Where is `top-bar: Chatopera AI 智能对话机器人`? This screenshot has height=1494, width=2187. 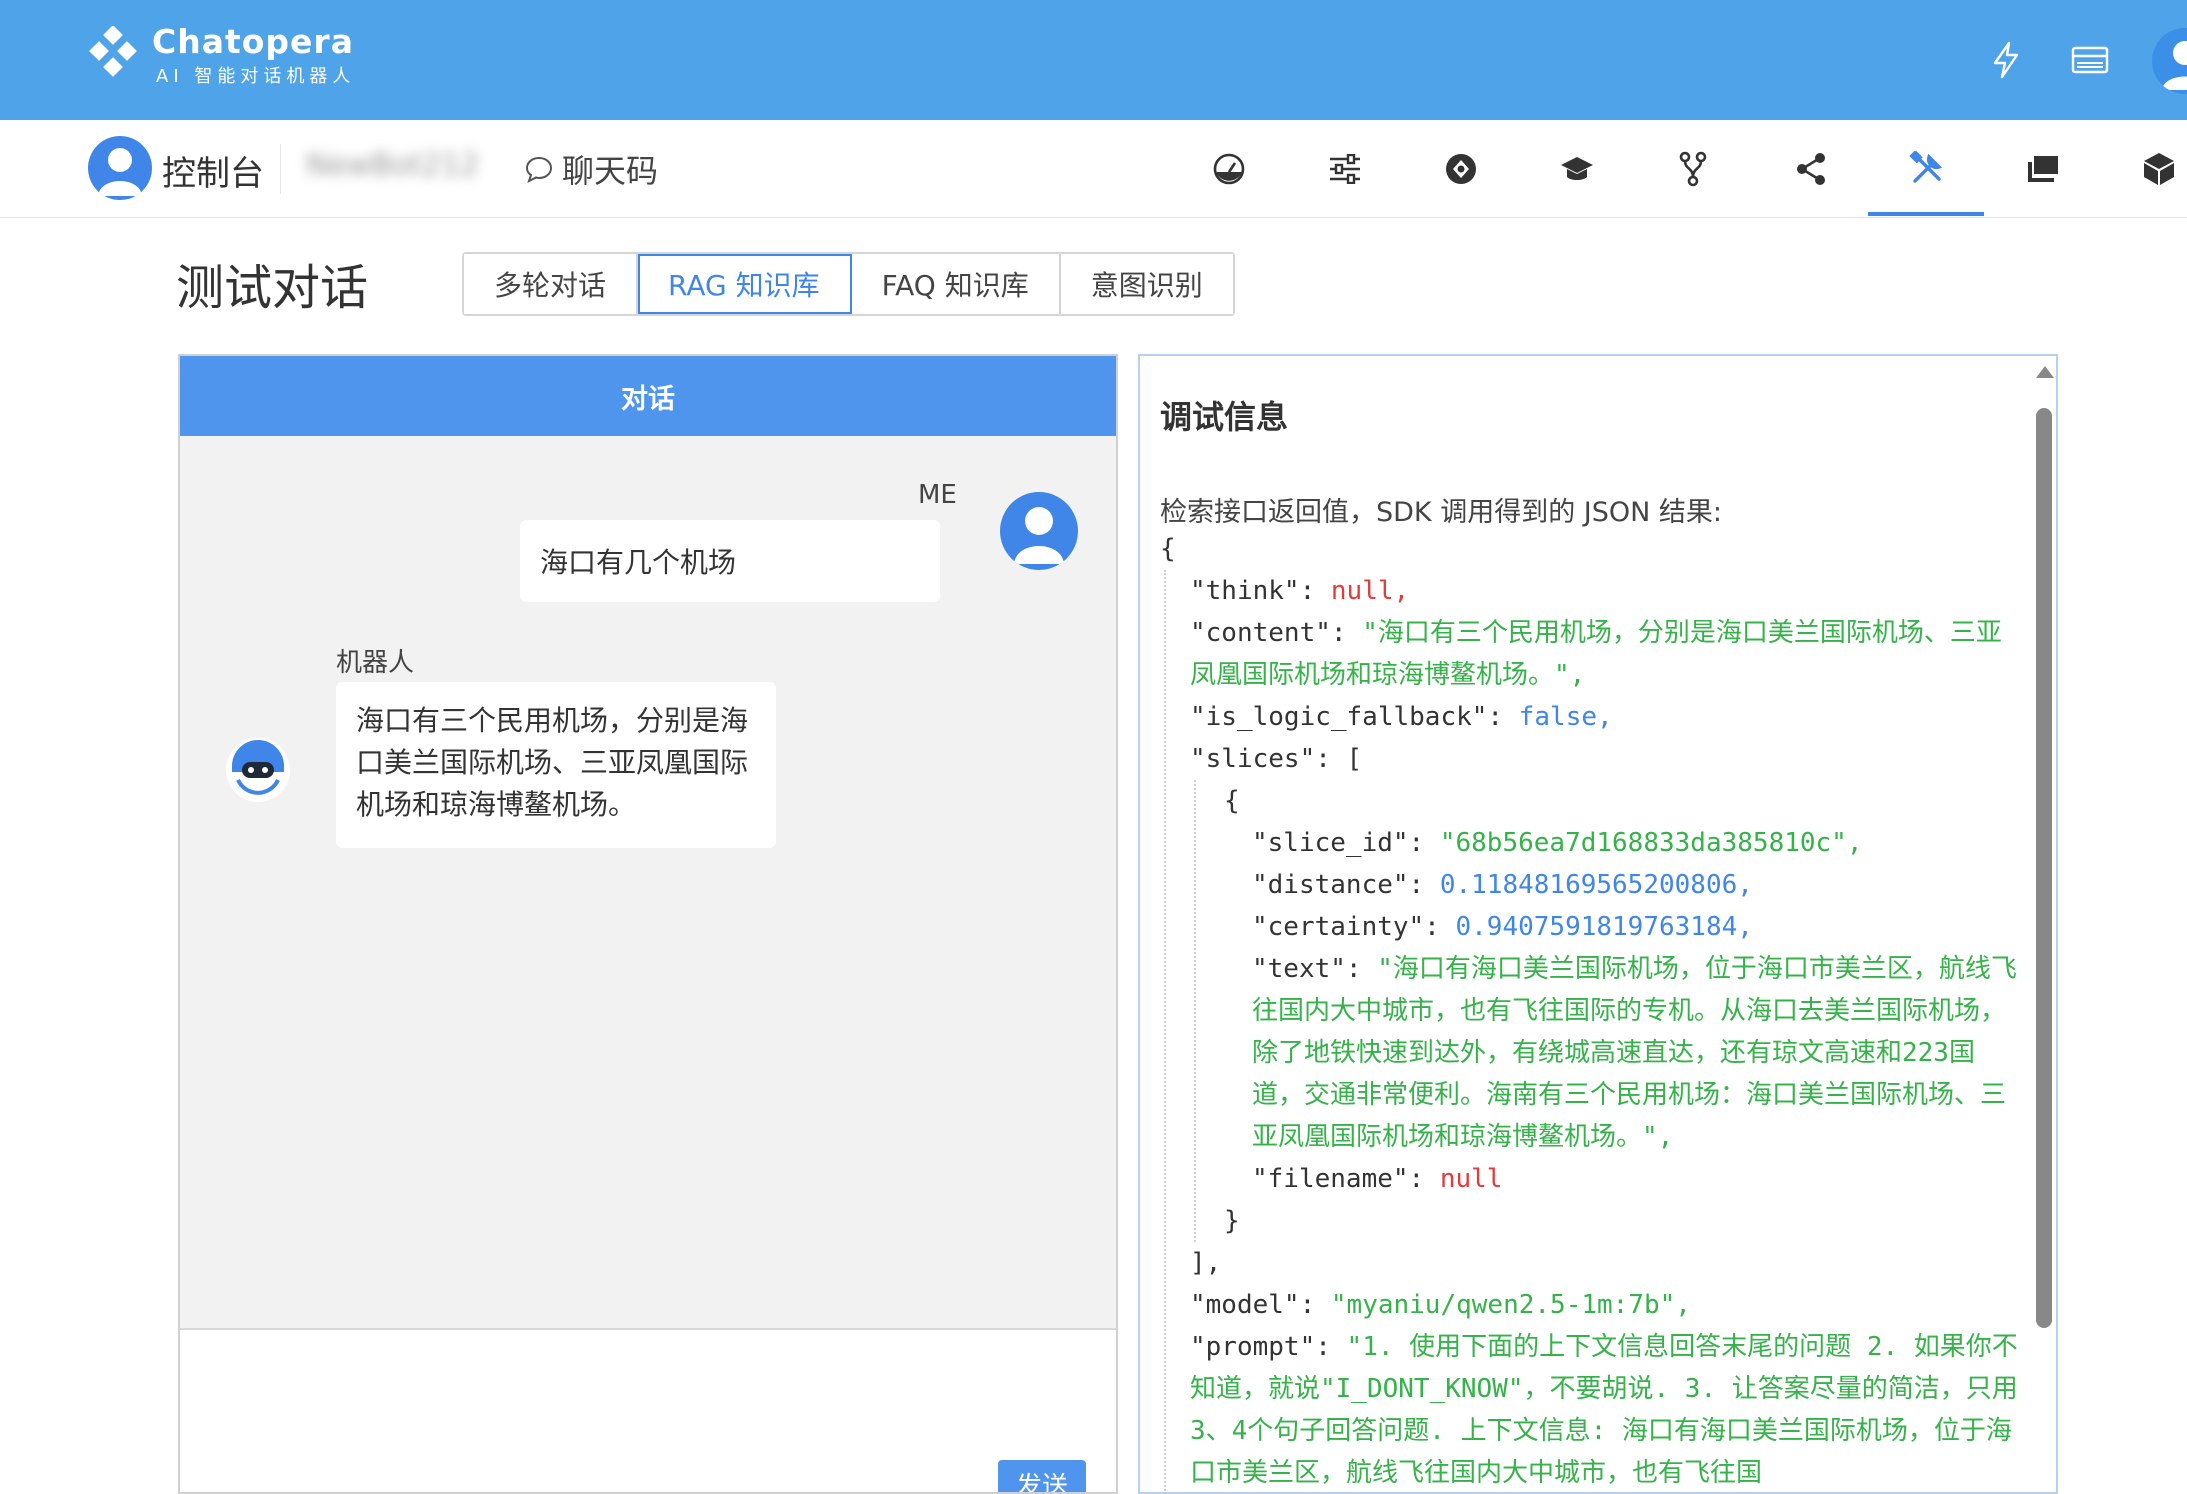
top-bar: Chatopera AI 智能对话机器人 is located at coordinates (1093, 60).